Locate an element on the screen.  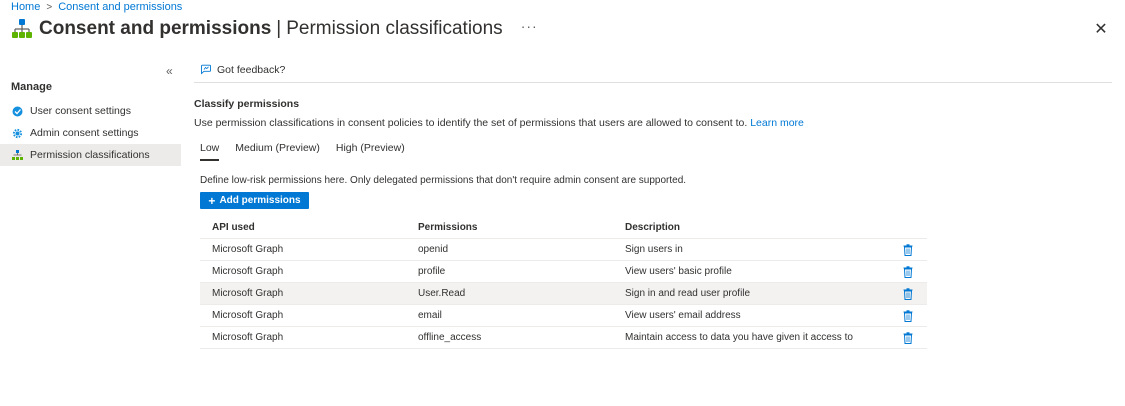
breadcrumb: Home > Consent and permissions is located at coordinates (96, 7).